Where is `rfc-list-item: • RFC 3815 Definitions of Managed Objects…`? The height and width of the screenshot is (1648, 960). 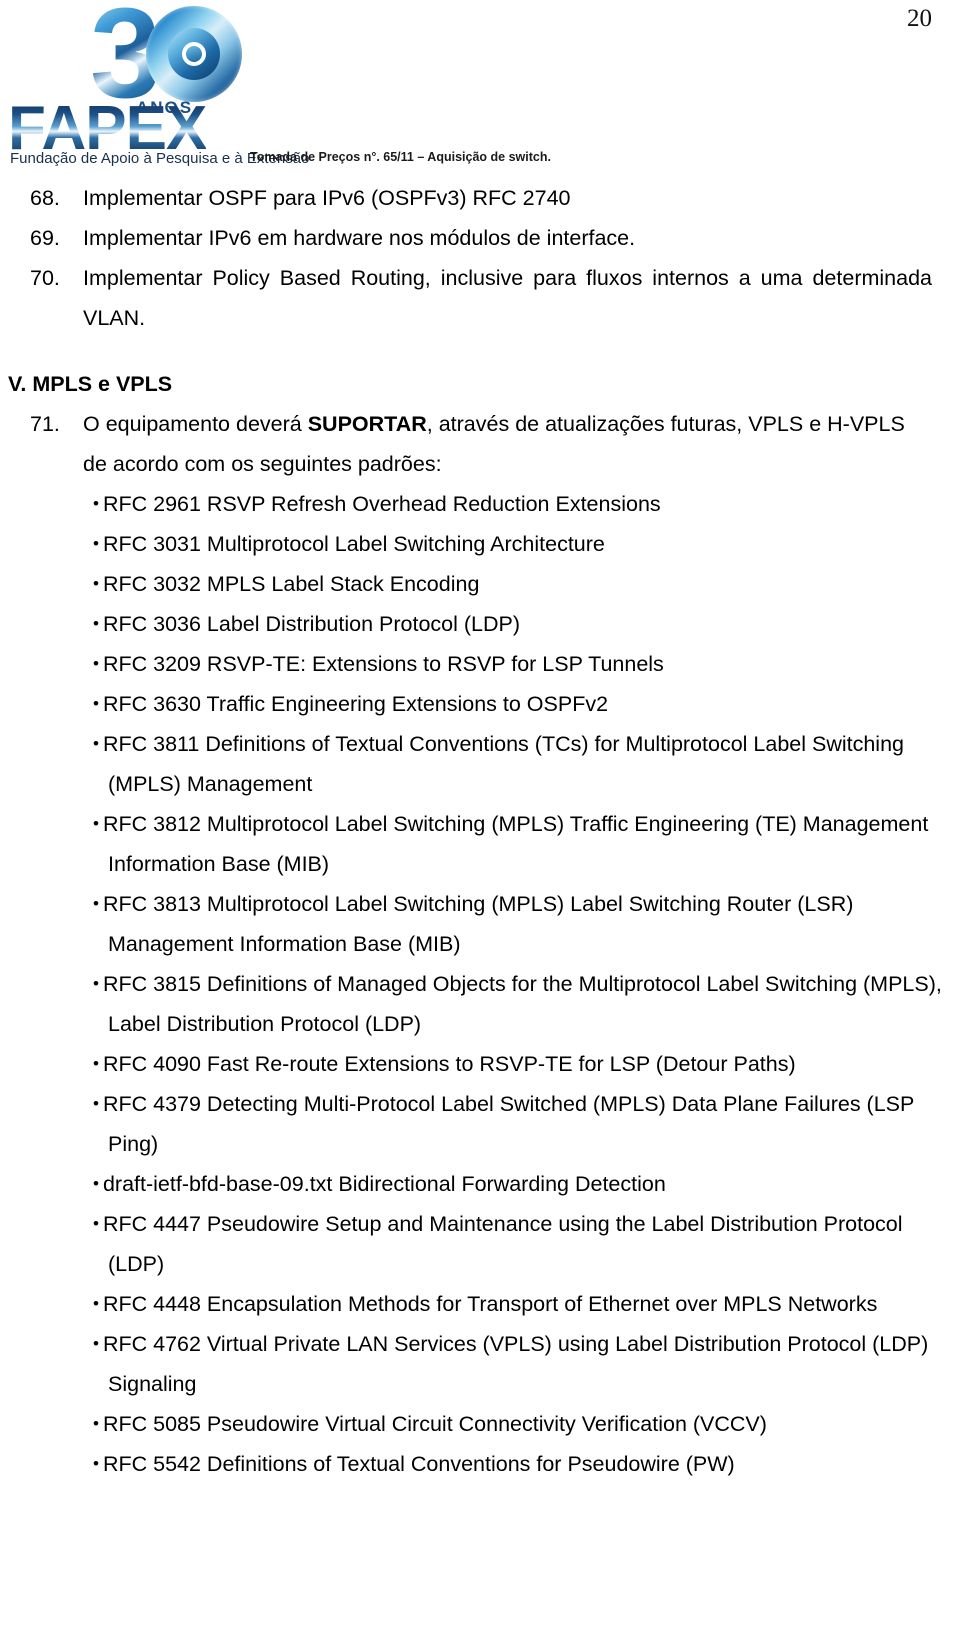
rfc-list-item: • RFC 3815 Definitions of Managed Objects… is located at coordinates (476, 1004).